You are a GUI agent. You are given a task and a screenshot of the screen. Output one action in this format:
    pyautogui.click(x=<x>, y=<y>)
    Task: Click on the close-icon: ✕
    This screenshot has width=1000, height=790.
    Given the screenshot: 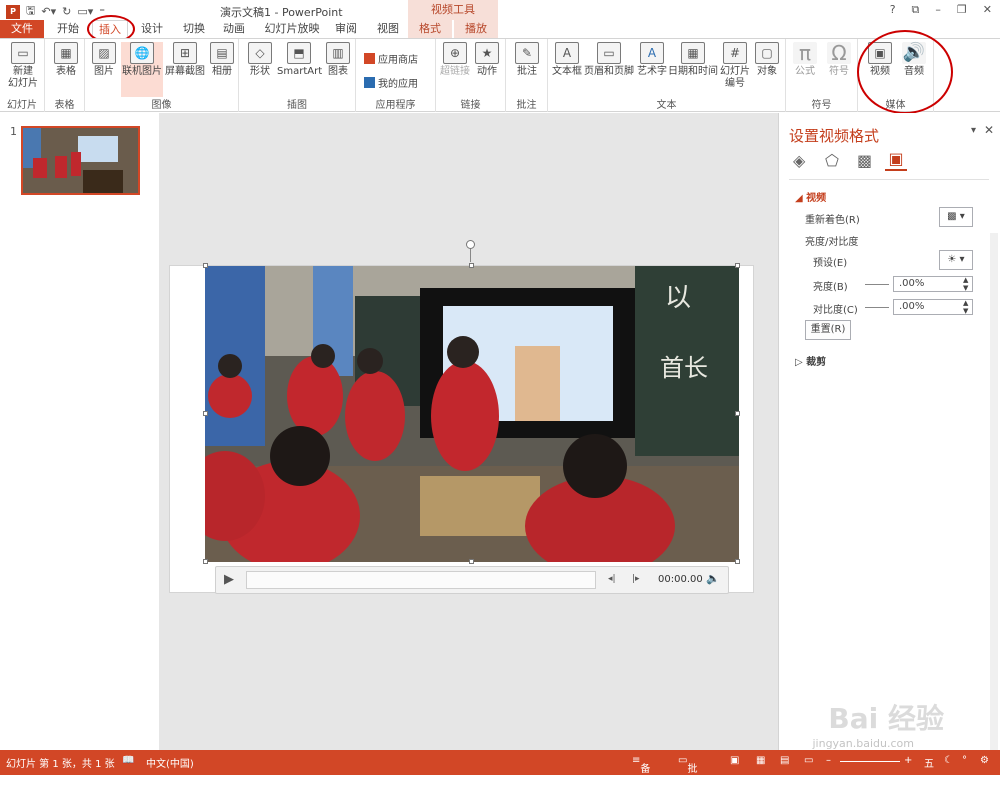 What is the action you would take?
    pyautogui.click(x=987, y=10)
    